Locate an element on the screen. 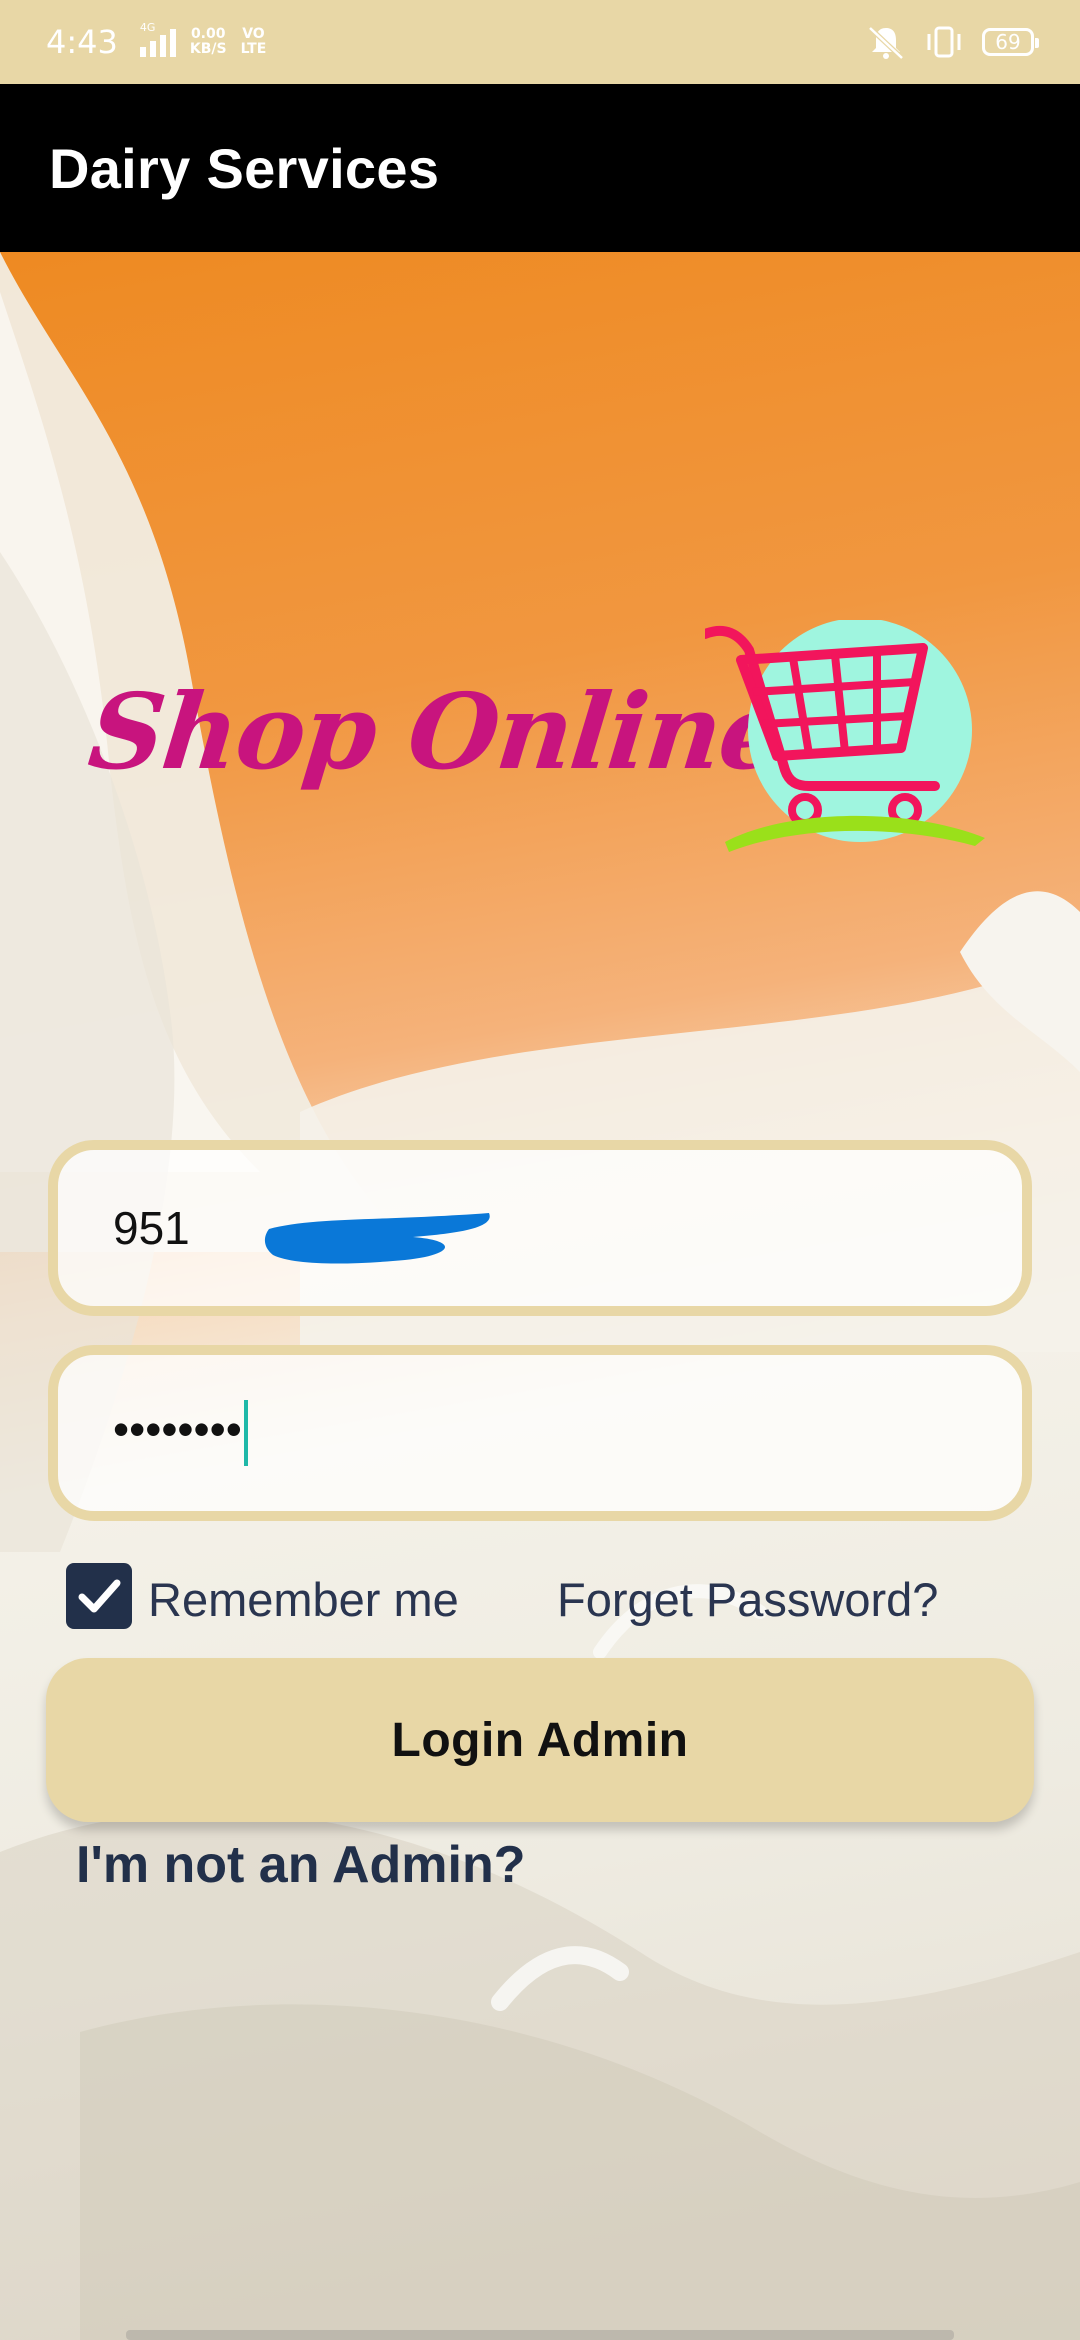 Image resolution: width=1080 pixels, height=2340 pixels. network-speed: 0.00 KB/S is located at coordinates (208, 42).